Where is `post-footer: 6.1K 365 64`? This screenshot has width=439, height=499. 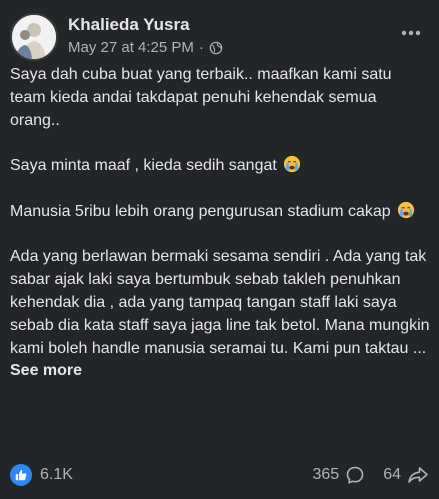 post-footer: 6.1K 365 64 is located at coordinates (219, 475).